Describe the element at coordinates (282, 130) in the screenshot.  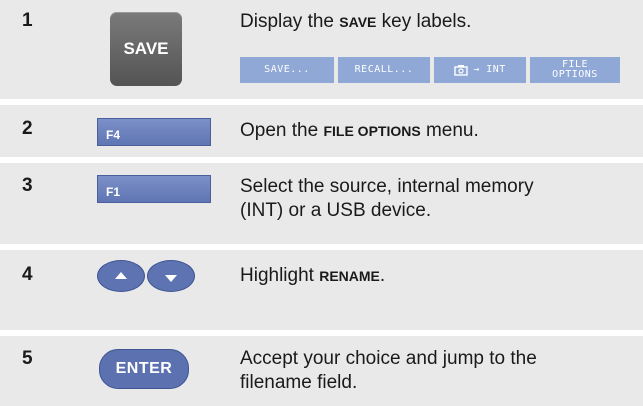
I see `desc-text: Open the` at that location.